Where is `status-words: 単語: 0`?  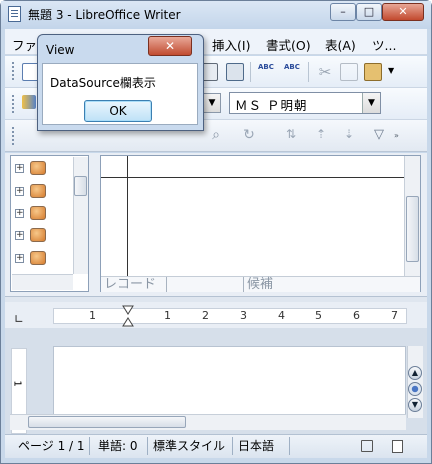
status-words: 単語: 0 is located at coordinates (121, 446).